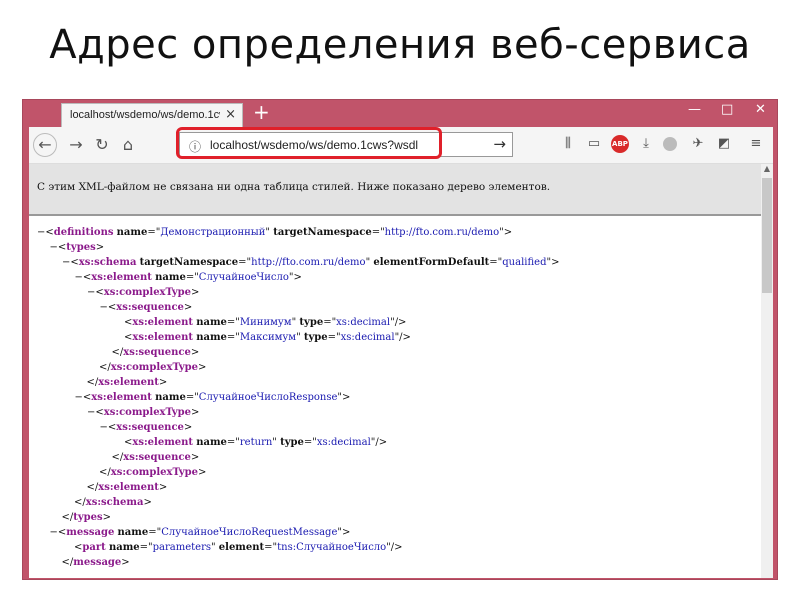 The image size is (800, 600). I want to click on slide-title: Адрес определения веб-сервиса, so click(400, 45).